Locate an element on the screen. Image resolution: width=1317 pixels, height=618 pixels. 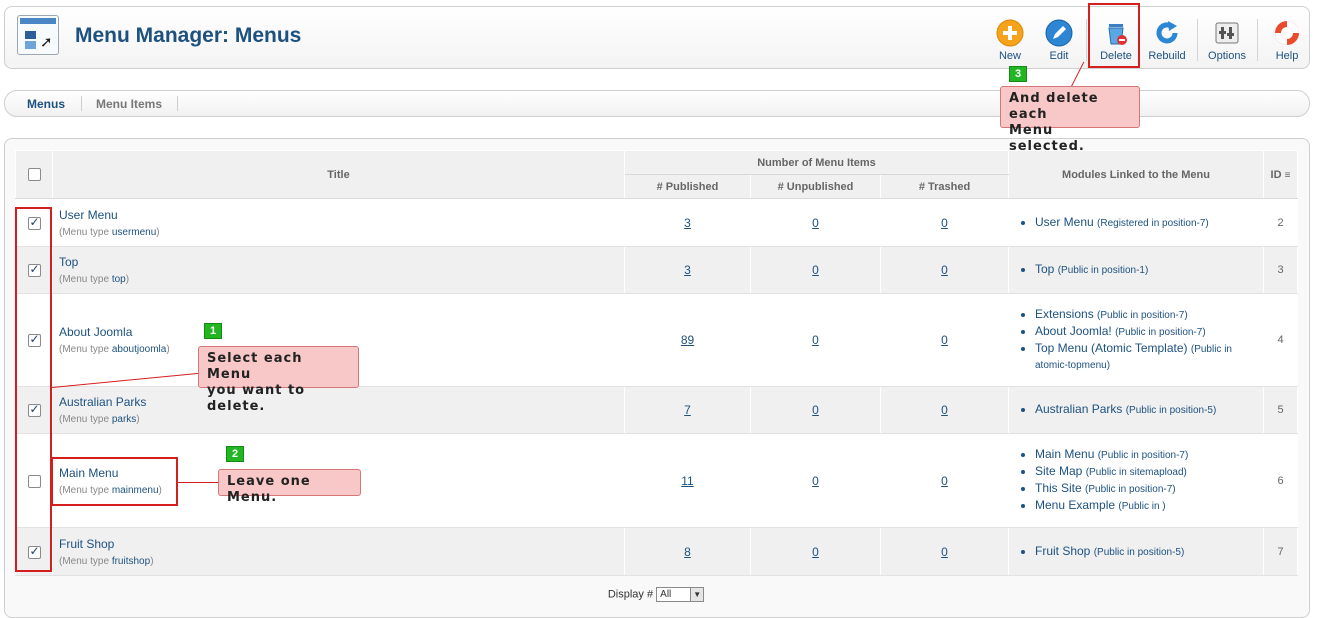
title-cell: User Menu (Menu type usermenu) is located at coordinates (338, 222).